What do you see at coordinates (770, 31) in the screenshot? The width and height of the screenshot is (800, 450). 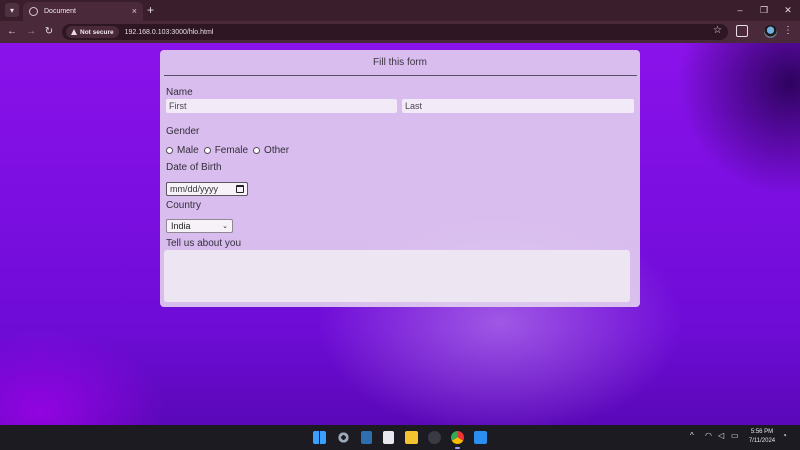 I see `profile-avatar` at bounding box center [770, 31].